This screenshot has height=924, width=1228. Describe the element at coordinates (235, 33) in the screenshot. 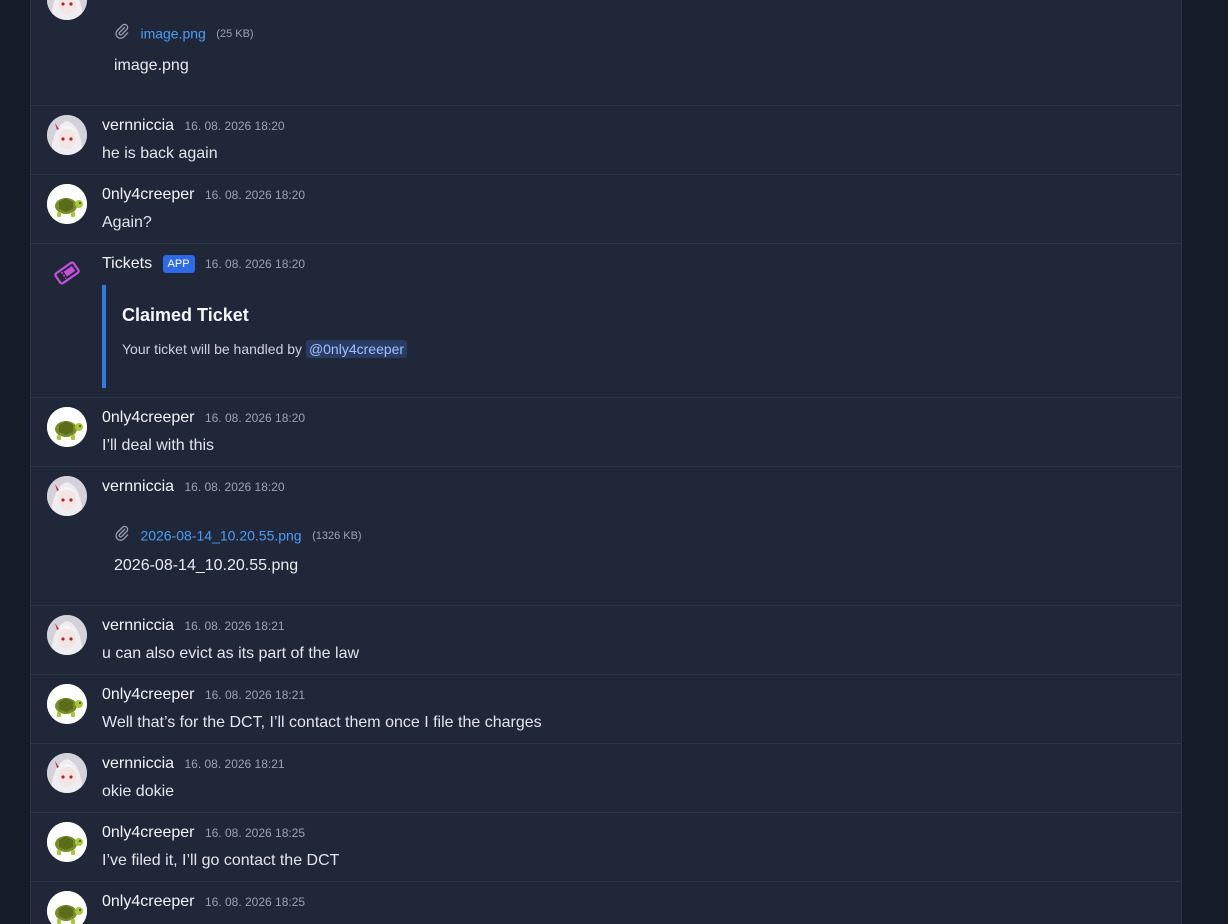

I see `attachment-size: (25 KB)` at that location.